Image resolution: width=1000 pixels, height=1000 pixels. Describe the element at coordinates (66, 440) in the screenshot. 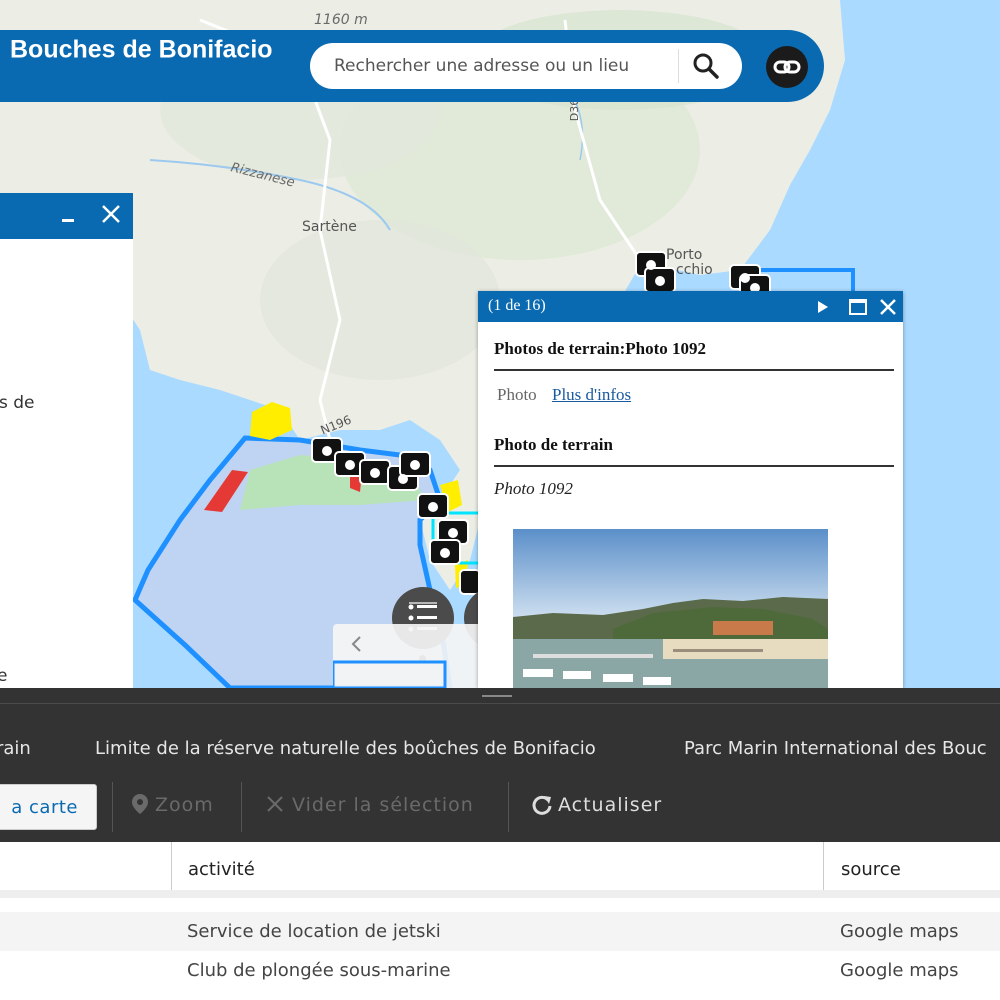

I see `left-panel` at that location.